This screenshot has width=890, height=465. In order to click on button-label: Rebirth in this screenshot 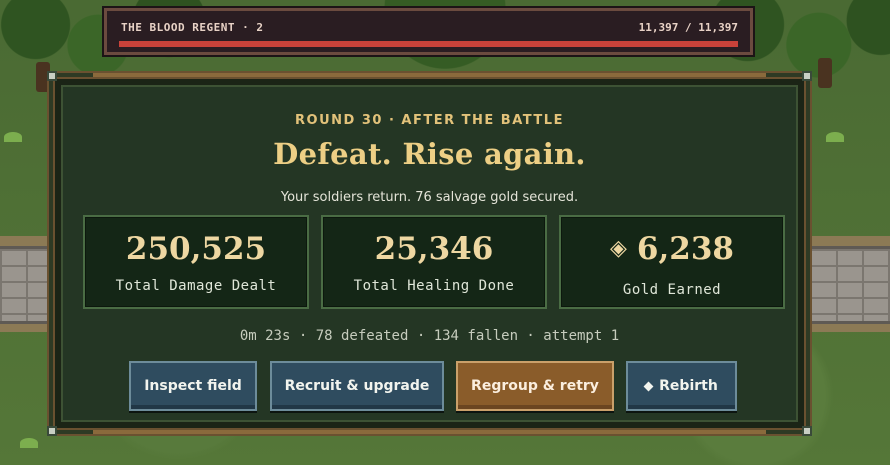, I will do `click(688, 386)`.